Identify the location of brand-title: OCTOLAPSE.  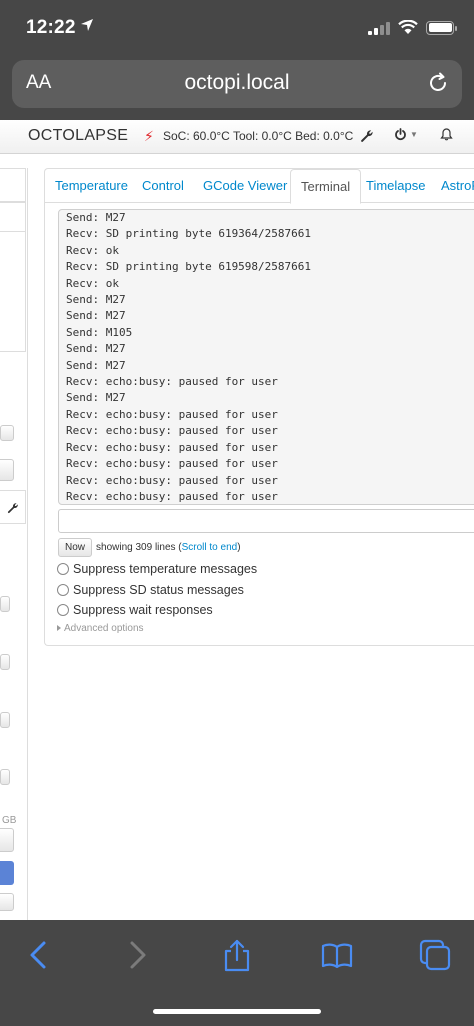
(78, 136).